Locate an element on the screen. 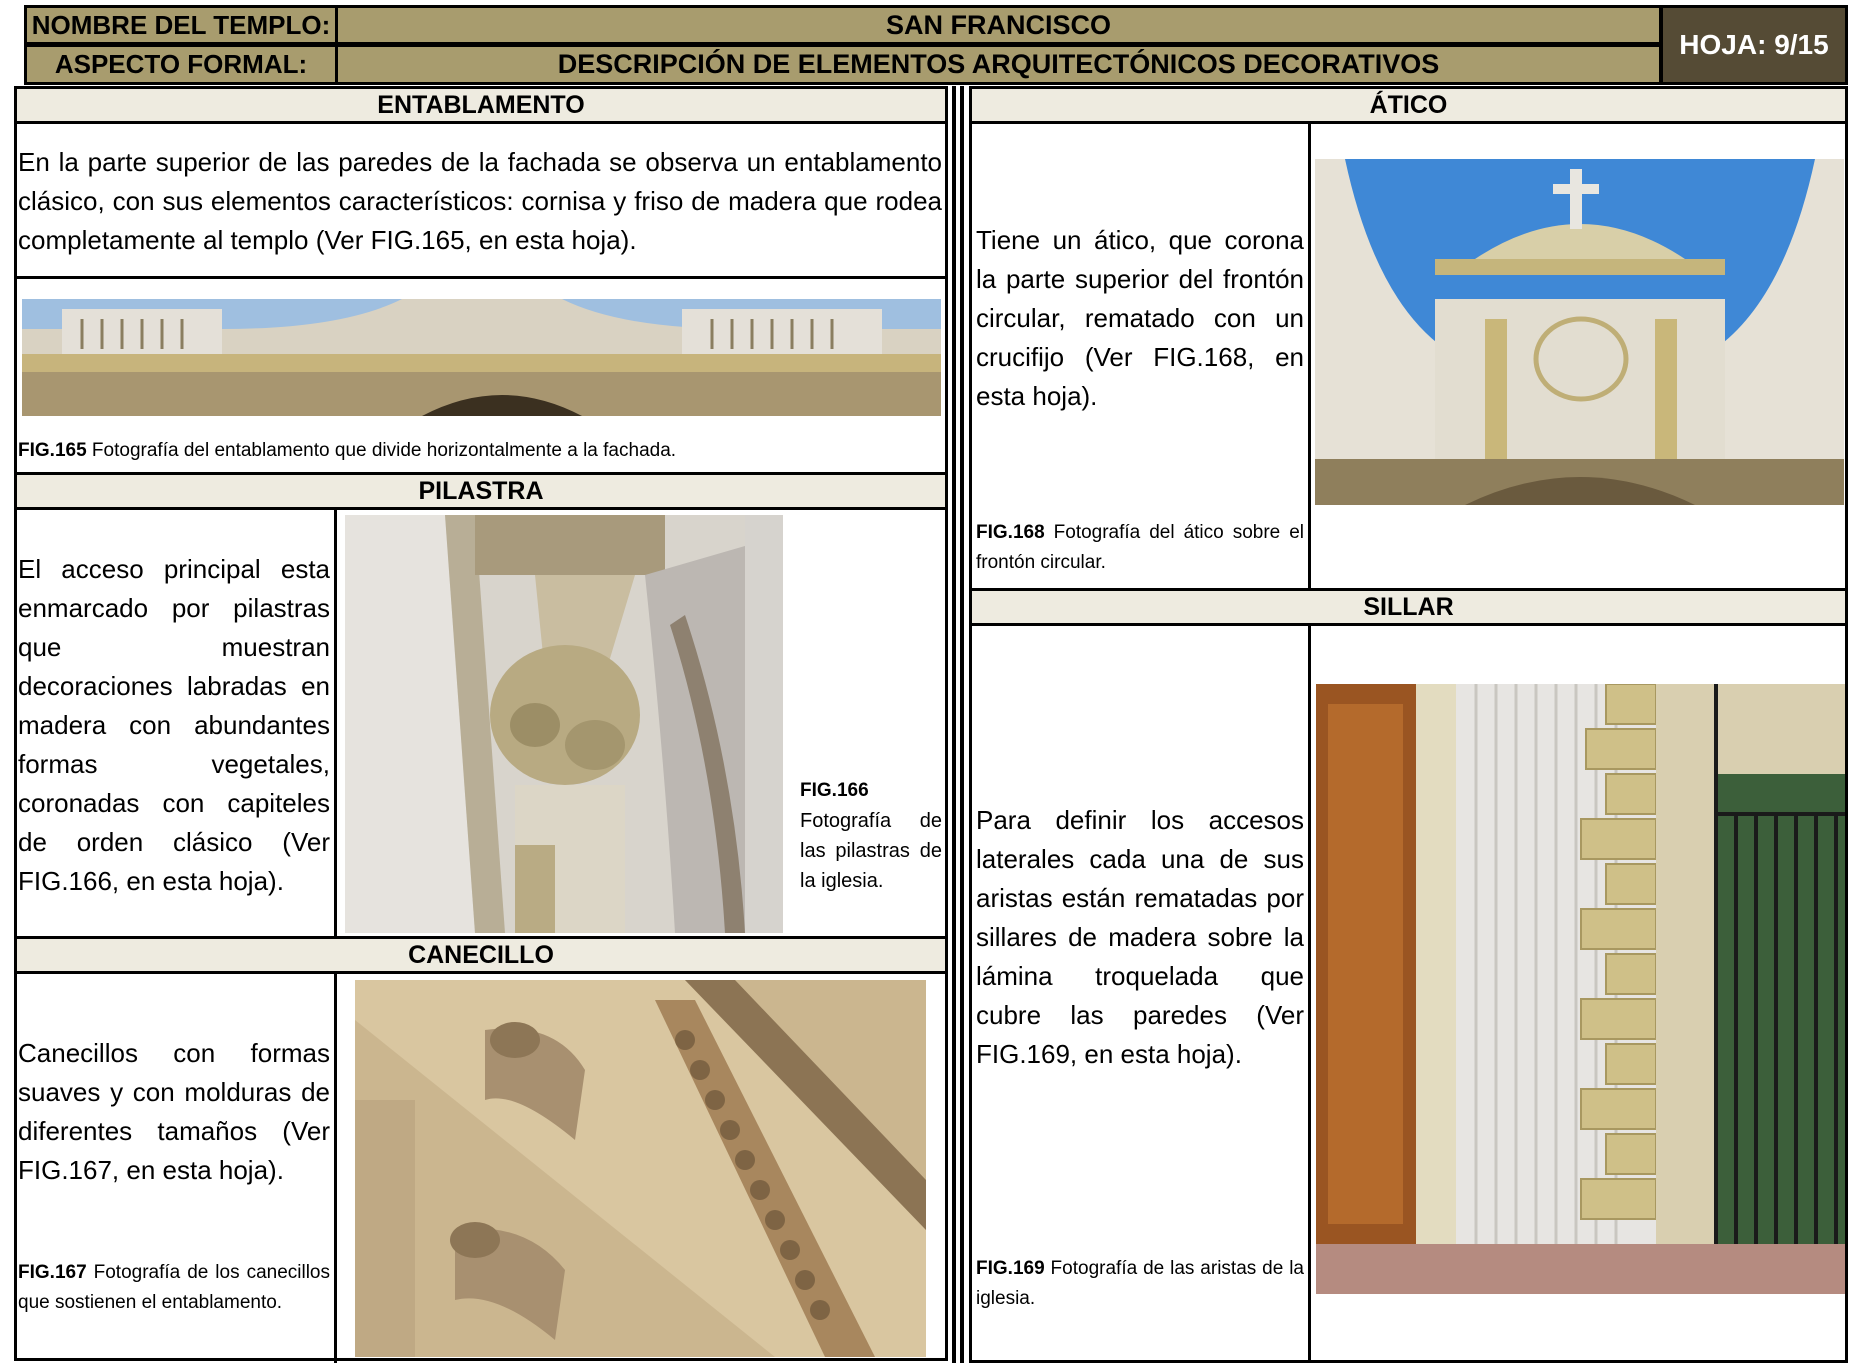 The height and width of the screenshot is (1363, 1850). temple-name-value: SAN FRANCISCO is located at coordinates (998, 25).